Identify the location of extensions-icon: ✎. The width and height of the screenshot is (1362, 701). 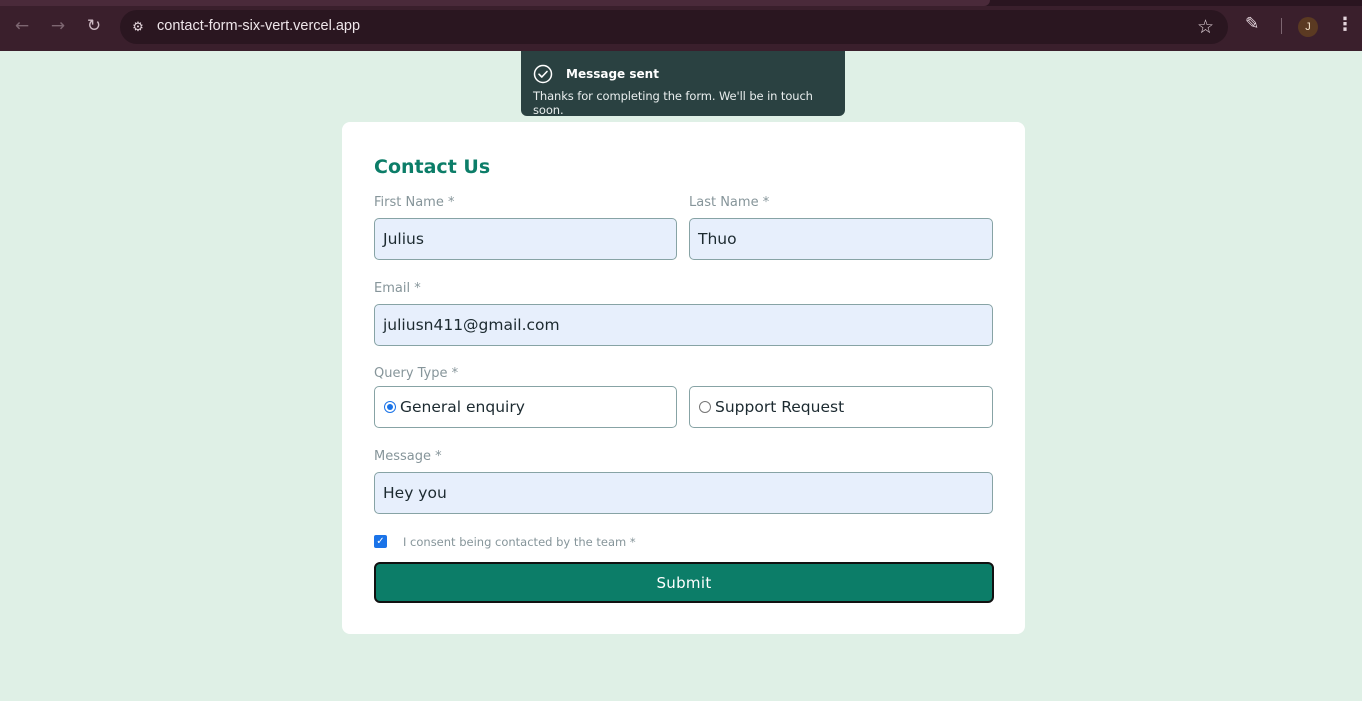
(1252, 24).